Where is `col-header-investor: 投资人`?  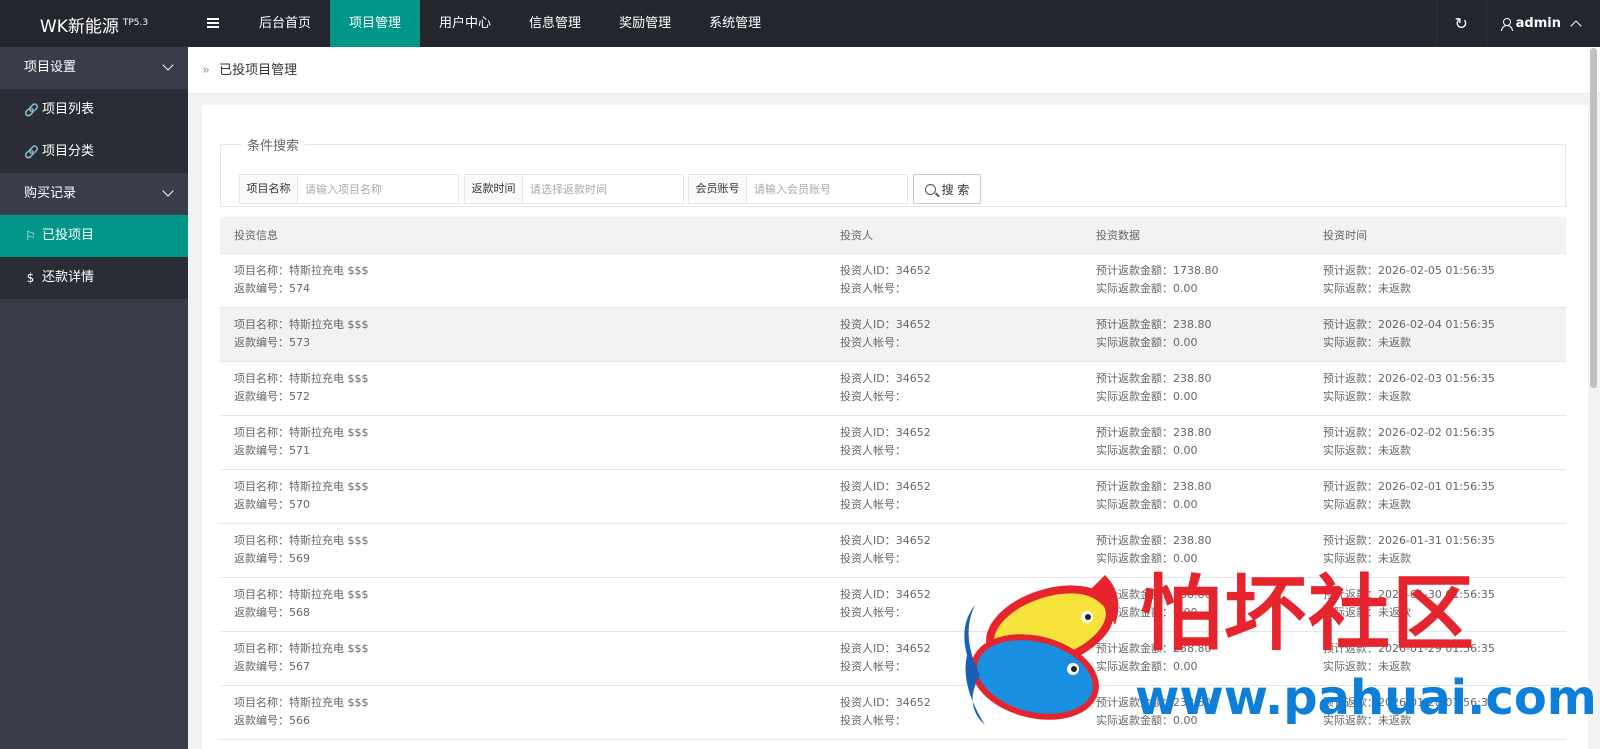 col-header-investor: 投资人 is located at coordinates (954, 235).